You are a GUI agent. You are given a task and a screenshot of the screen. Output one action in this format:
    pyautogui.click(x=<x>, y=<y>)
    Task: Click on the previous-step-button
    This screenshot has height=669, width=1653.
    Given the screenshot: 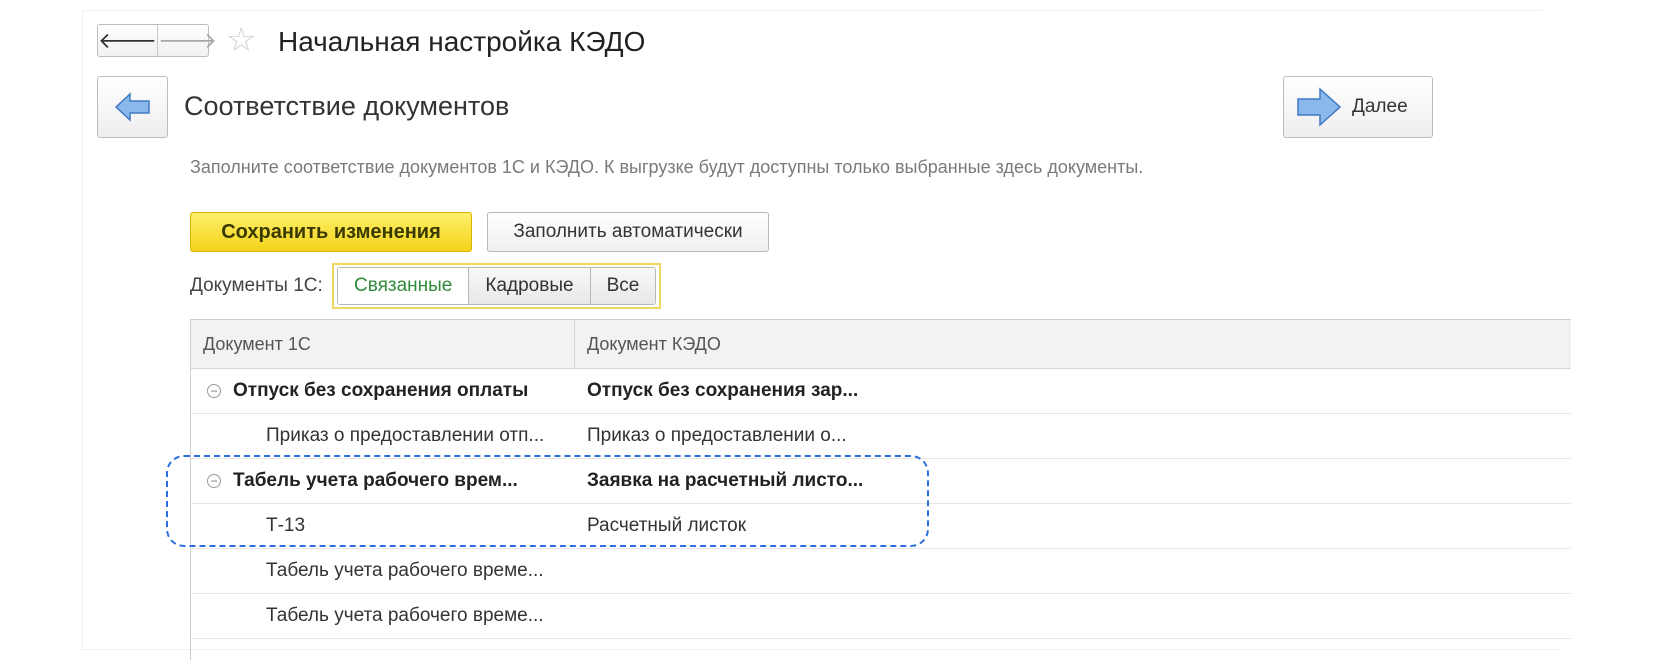 What is the action you would take?
    pyautogui.click(x=132, y=107)
    